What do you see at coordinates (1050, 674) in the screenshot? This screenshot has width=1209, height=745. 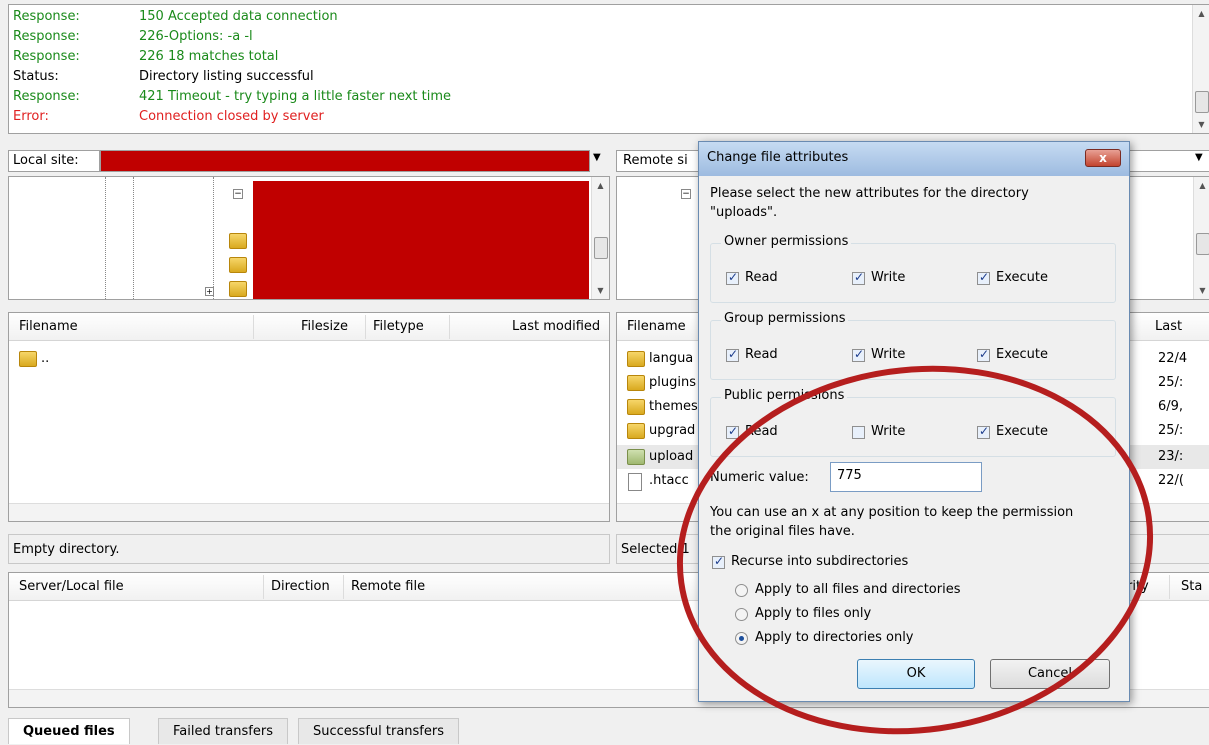 I see `cancel-button: Cancel` at bounding box center [1050, 674].